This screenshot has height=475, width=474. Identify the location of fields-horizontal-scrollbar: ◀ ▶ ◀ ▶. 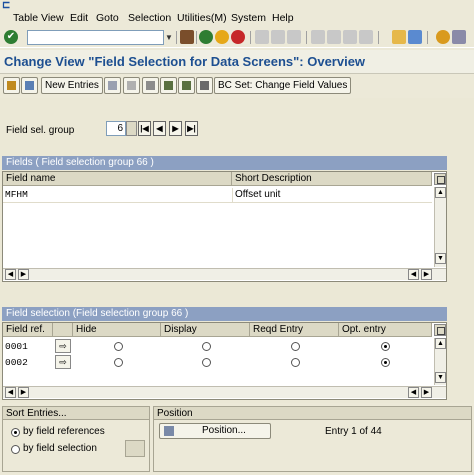
(224, 274).